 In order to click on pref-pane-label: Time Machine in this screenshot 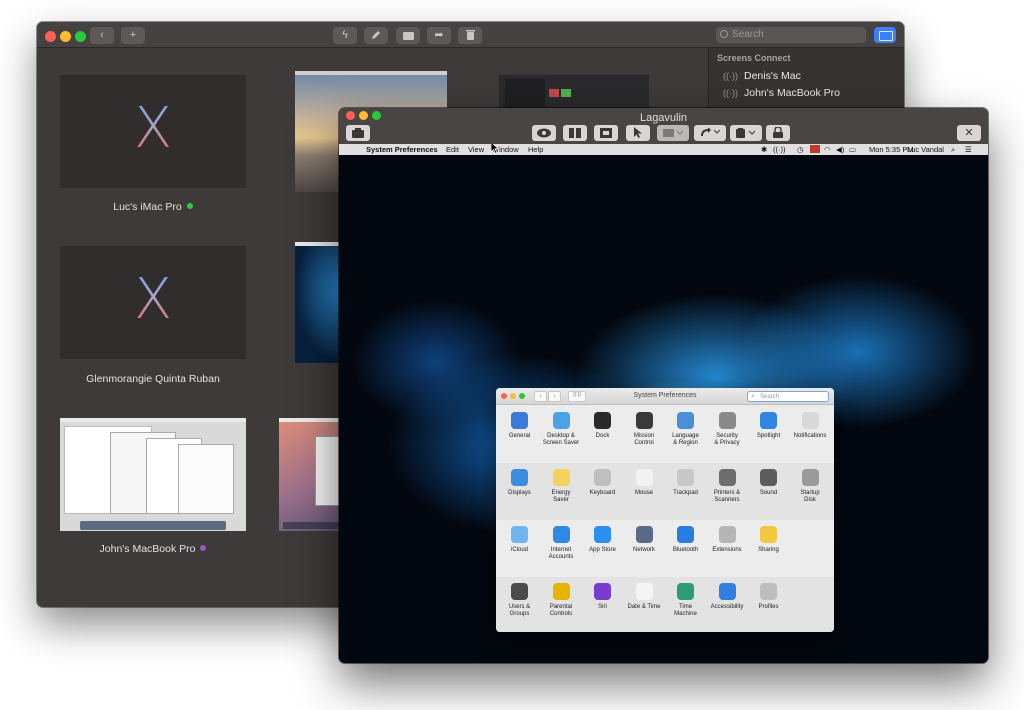, I will do `click(685, 610)`.